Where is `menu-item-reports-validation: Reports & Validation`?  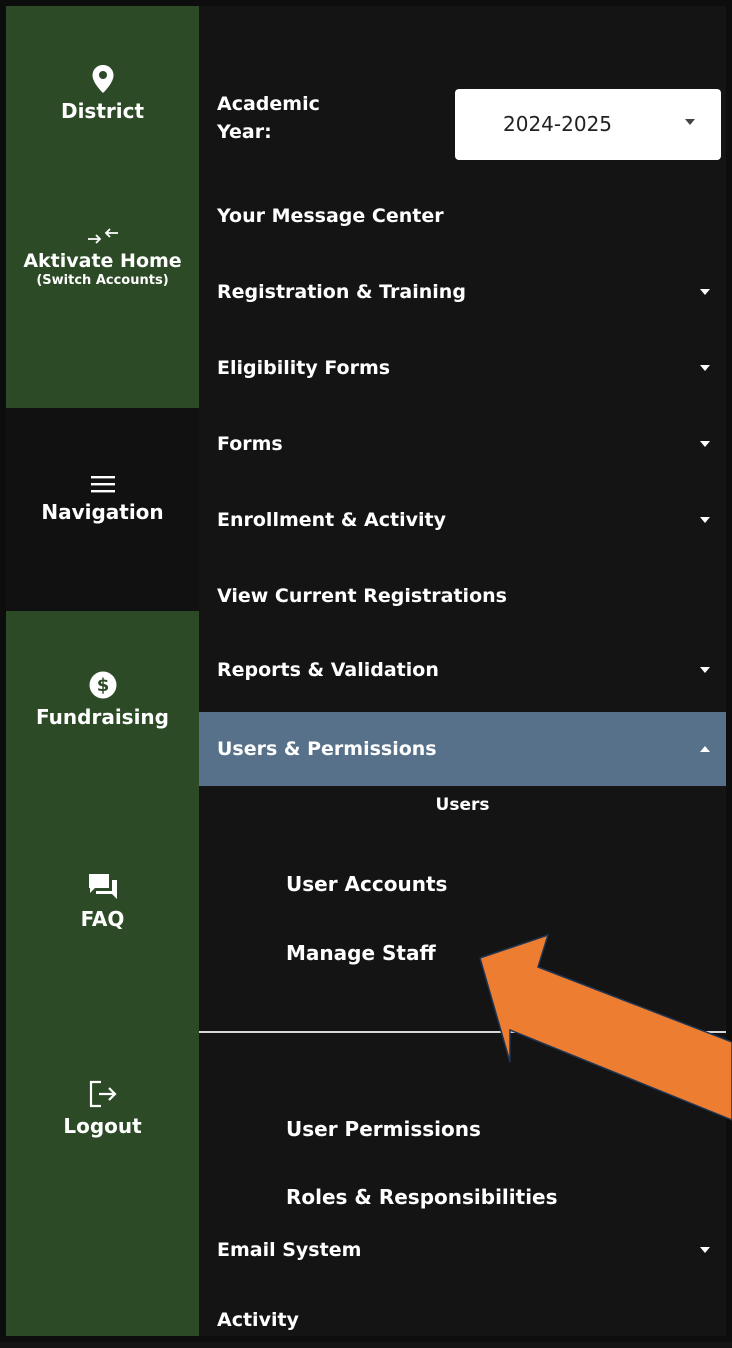
menu-item-reports-validation: Reports & Validation is located at coordinates (462, 670).